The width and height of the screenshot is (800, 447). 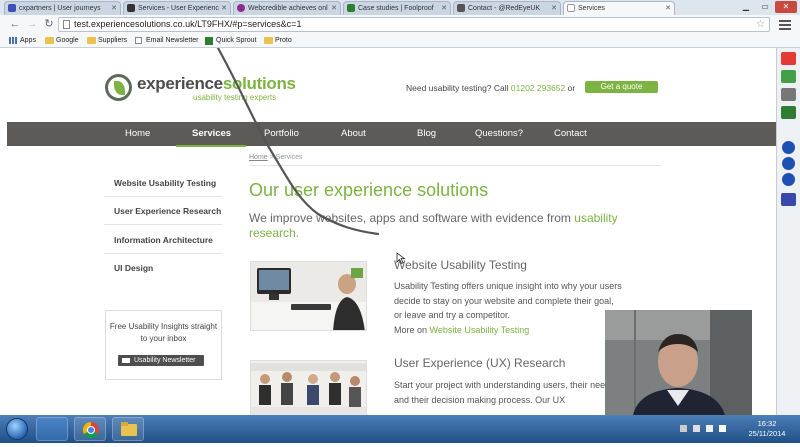 I want to click on section-title: User Experience (UX) Research, so click(x=480, y=363).